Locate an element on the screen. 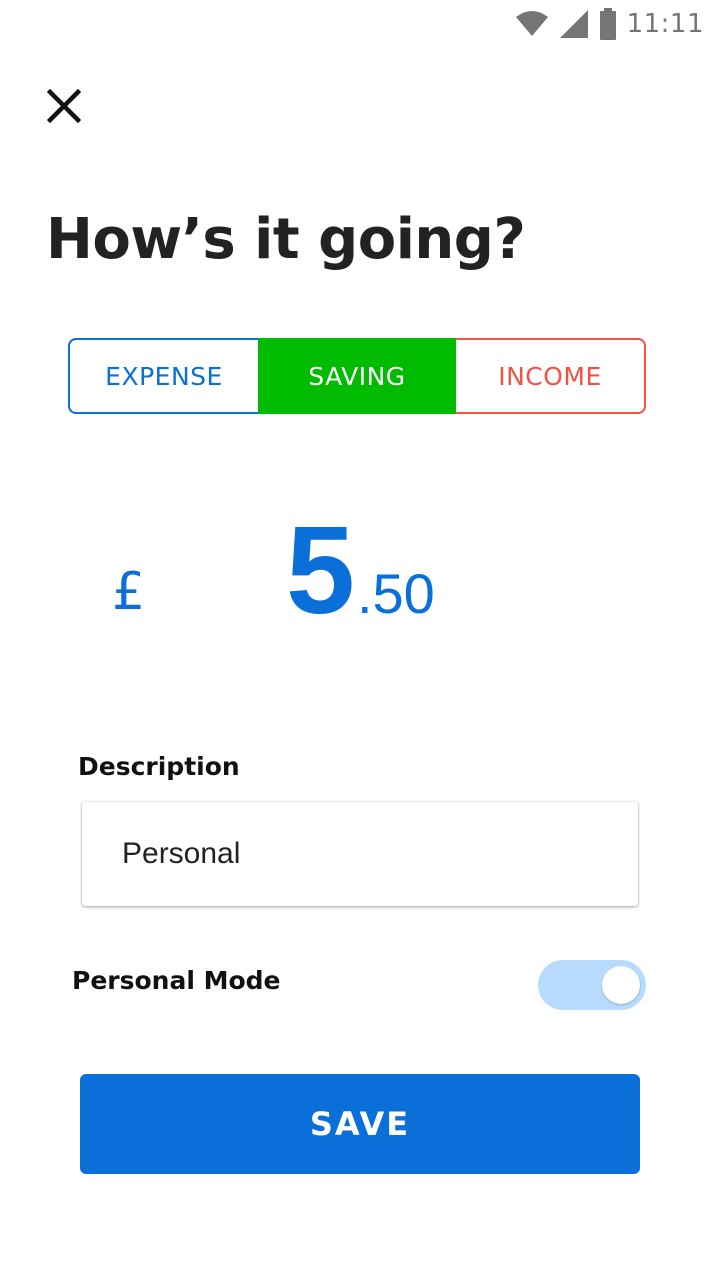 The width and height of the screenshot is (720, 1280). close-icon is located at coordinates (64, 108).